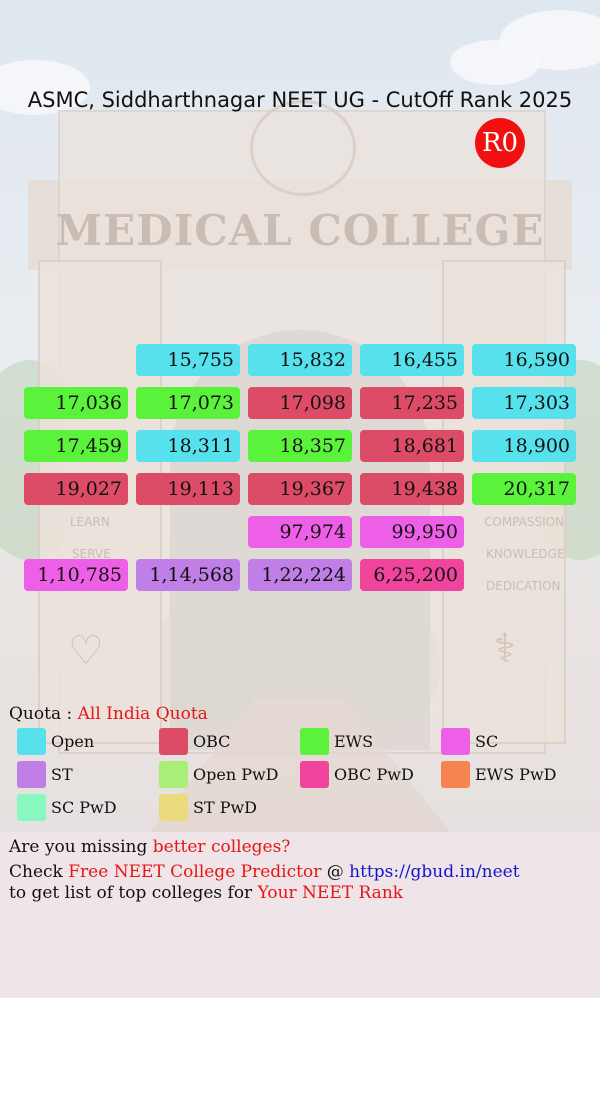  What do you see at coordinates (300, 446) in the screenshot?
I see `rank-cell: 18,357` at bounding box center [300, 446].